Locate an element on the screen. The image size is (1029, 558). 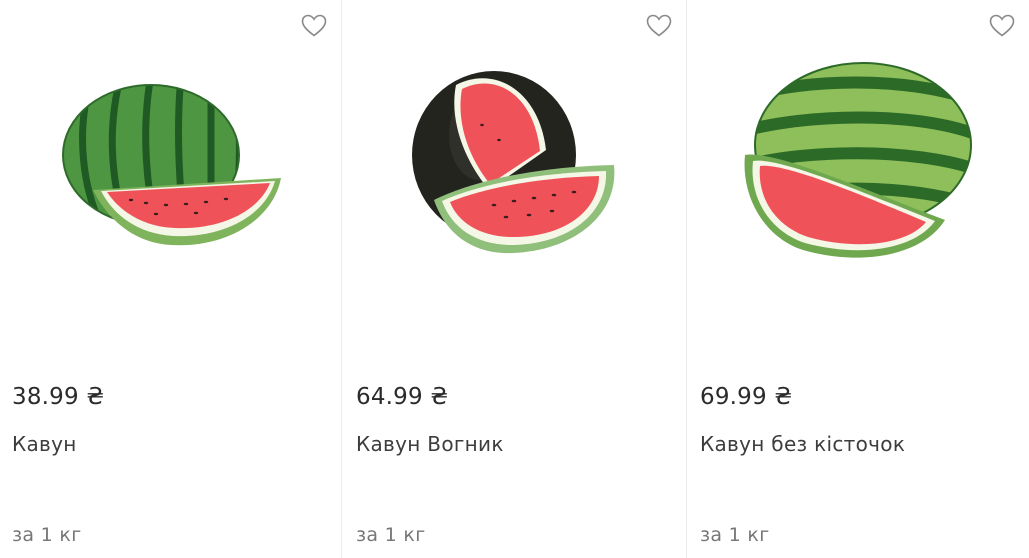
product-name: Кавун Вогник is located at coordinates (430, 444).